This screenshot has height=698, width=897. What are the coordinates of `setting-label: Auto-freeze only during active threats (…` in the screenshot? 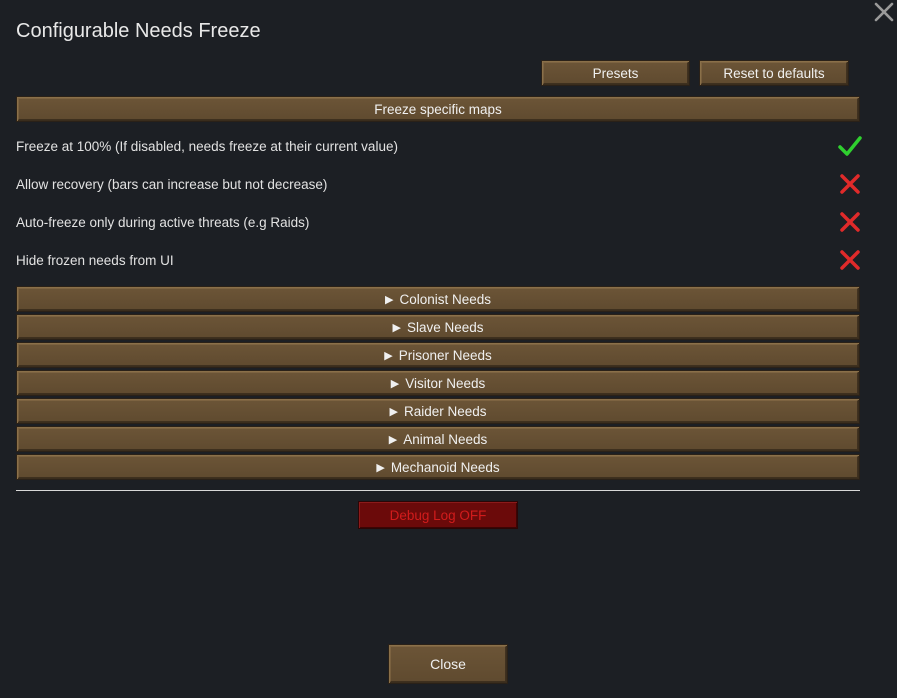 It's located at (163, 222).